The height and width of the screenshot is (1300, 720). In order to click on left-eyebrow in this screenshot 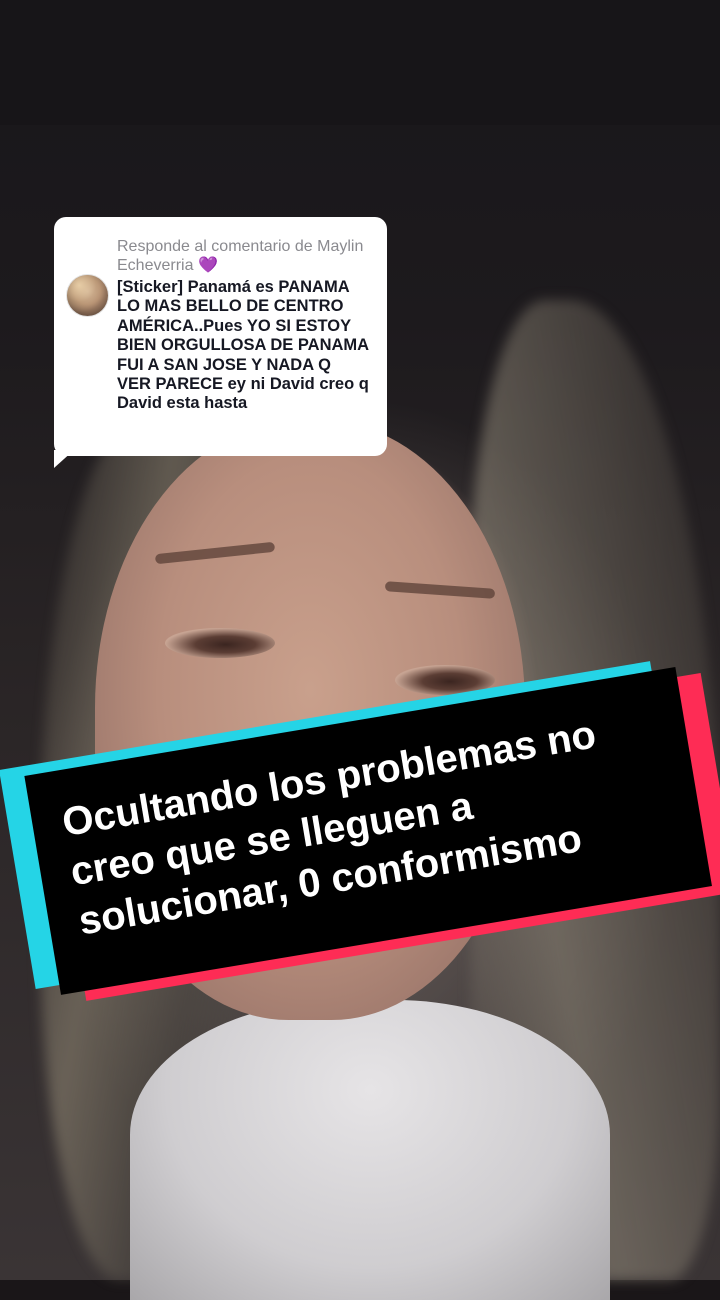, I will do `click(215, 553)`.